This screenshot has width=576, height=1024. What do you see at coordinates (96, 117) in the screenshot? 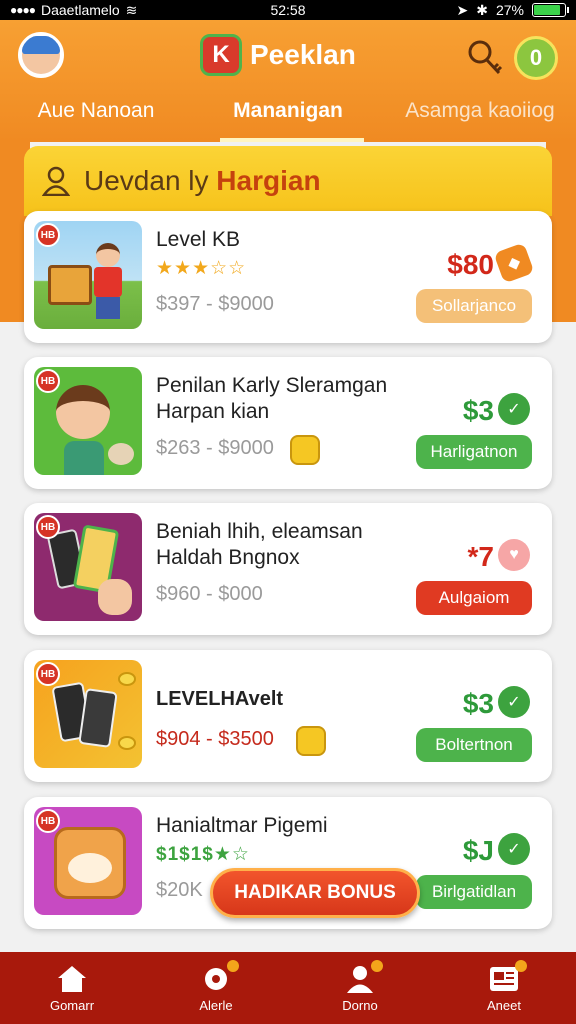
I see `tab-1: Aue Nanoan` at bounding box center [96, 117].